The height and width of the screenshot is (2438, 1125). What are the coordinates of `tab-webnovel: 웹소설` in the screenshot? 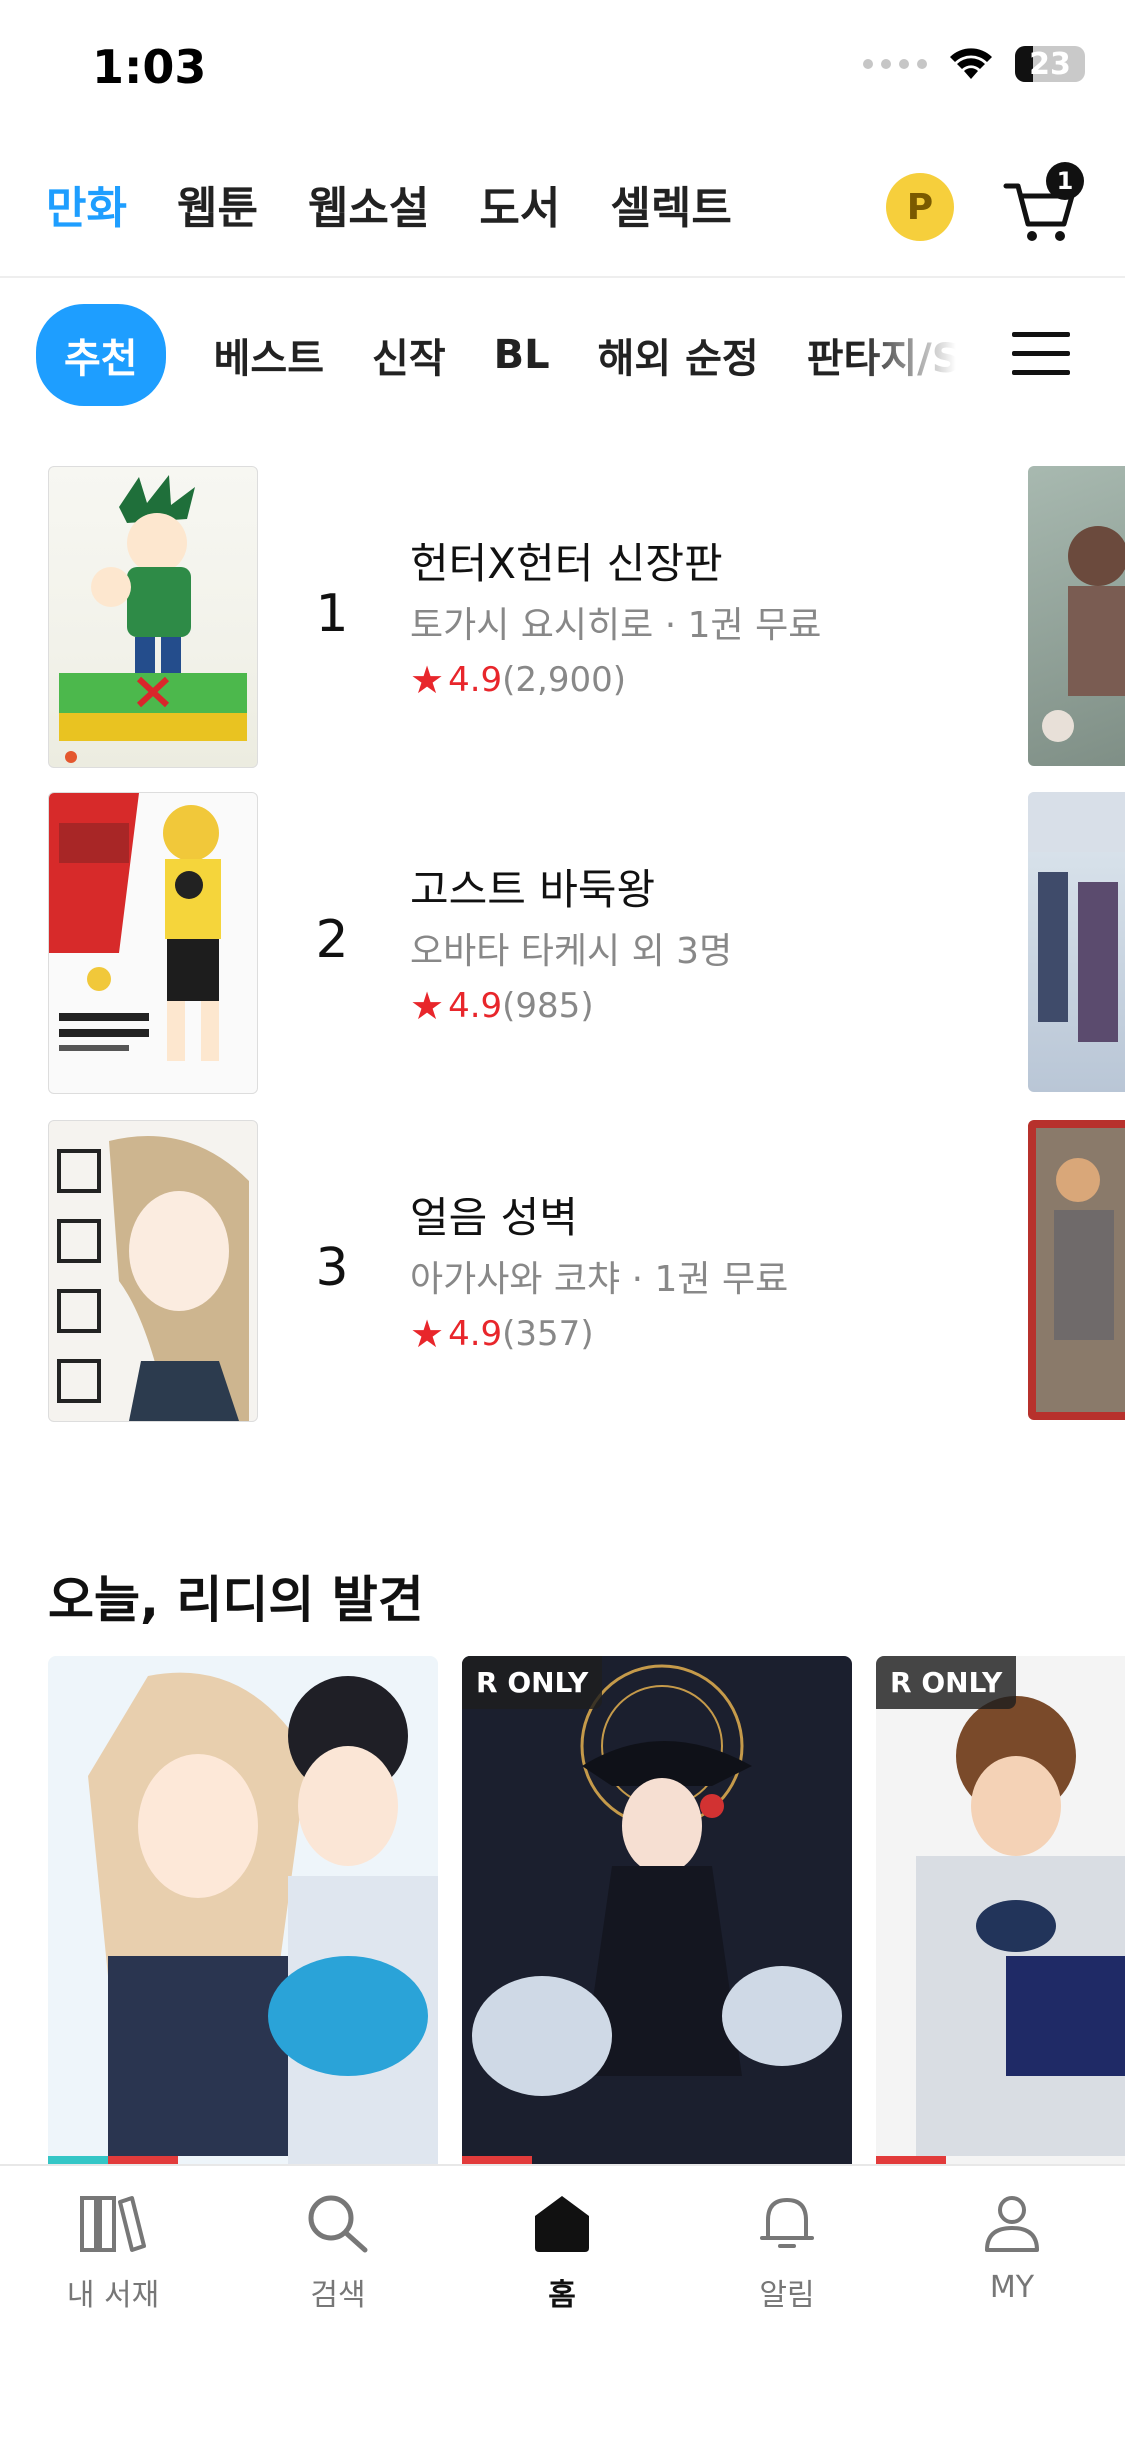 It's located at (368, 204).